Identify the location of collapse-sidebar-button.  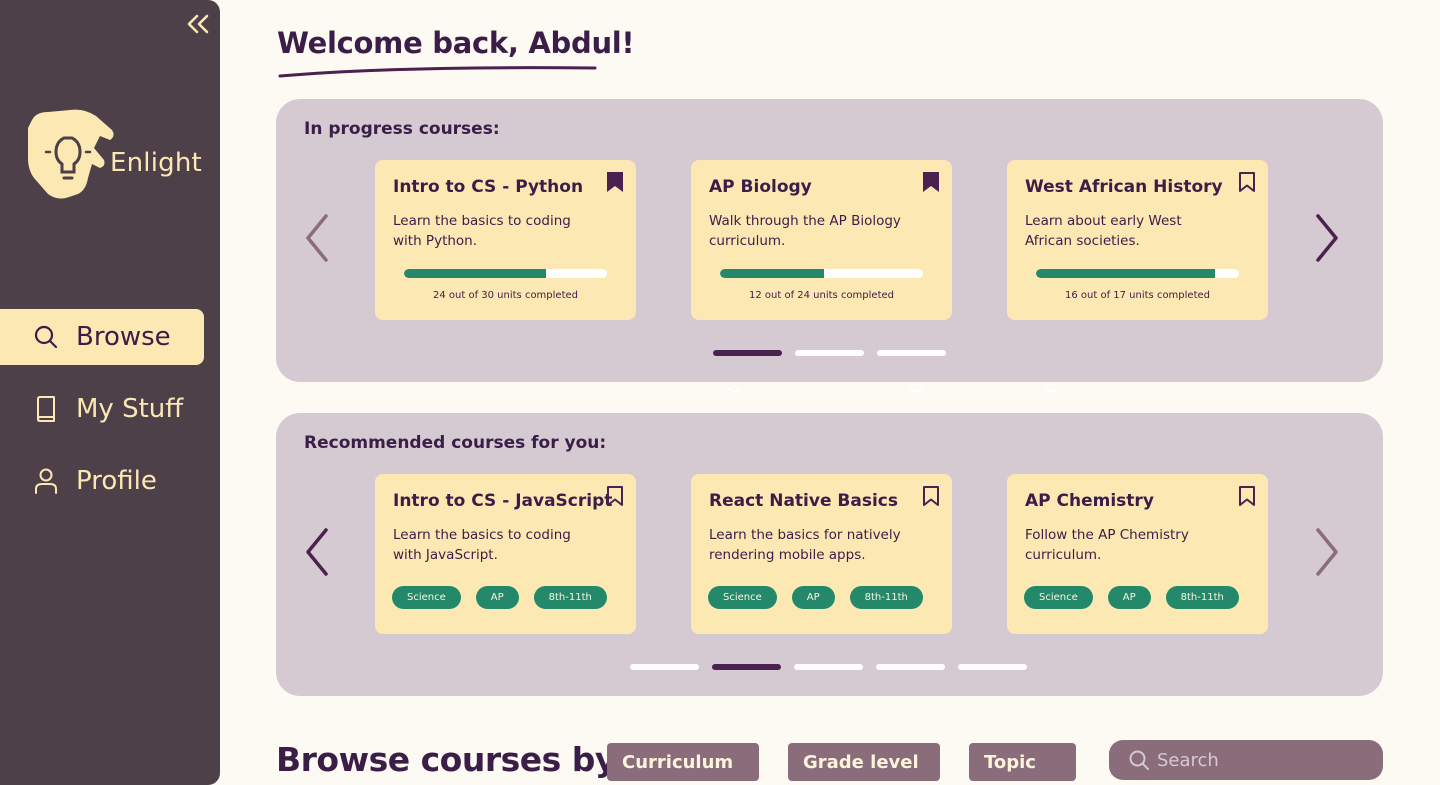
(198, 26).